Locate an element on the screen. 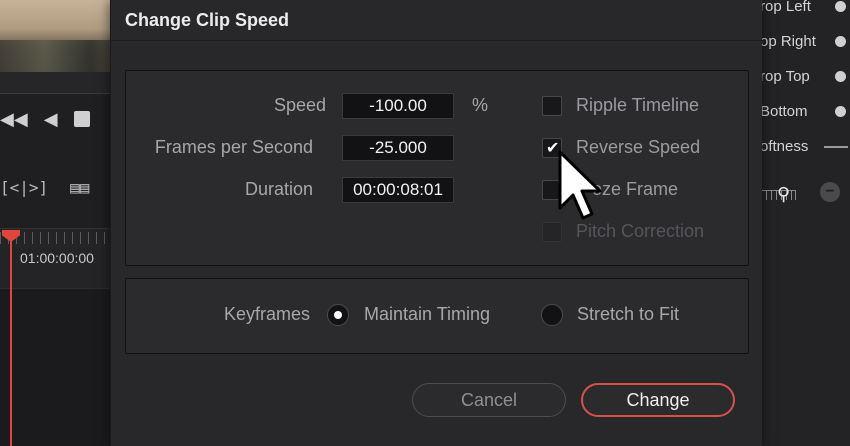 The width and height of the screenshot is (850, 446). trim-edit-icon: [<|>] is located at coordinates (24, 187).